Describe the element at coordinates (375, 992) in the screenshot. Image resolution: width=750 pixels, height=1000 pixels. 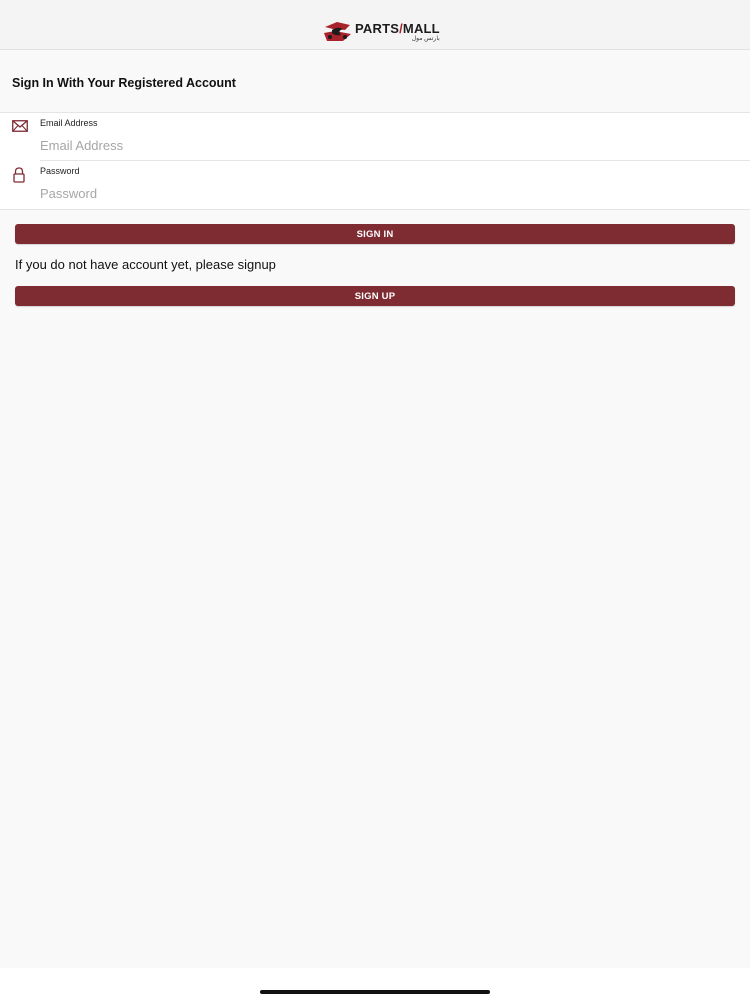
I see `home-indicator` at that location.